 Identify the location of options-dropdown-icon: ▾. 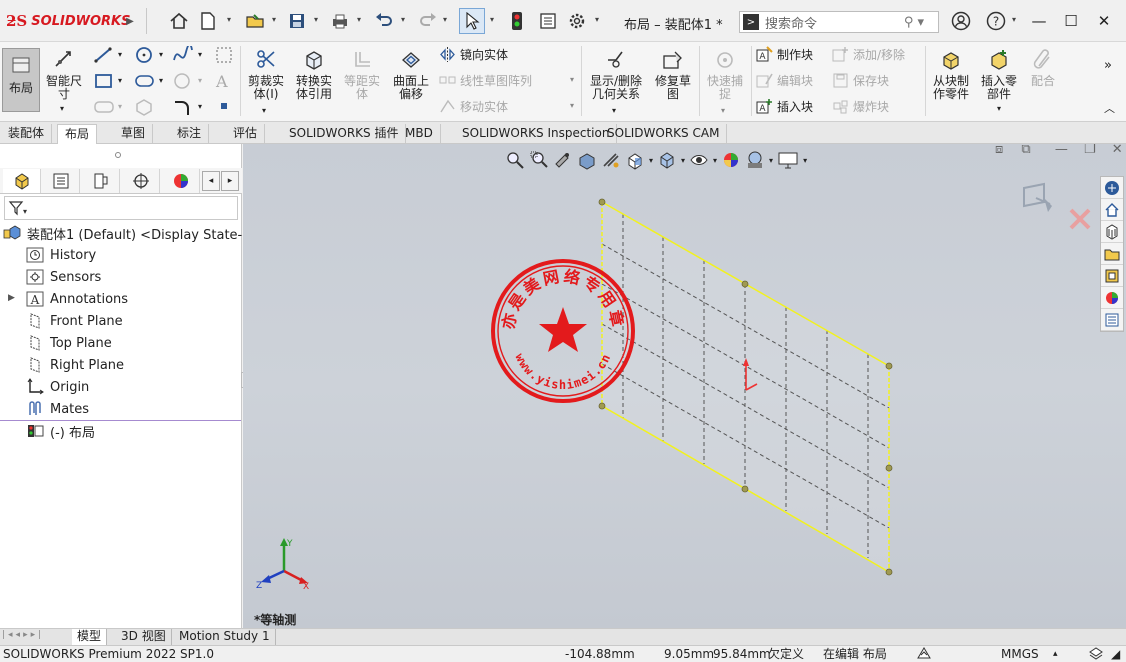
(599, 20).